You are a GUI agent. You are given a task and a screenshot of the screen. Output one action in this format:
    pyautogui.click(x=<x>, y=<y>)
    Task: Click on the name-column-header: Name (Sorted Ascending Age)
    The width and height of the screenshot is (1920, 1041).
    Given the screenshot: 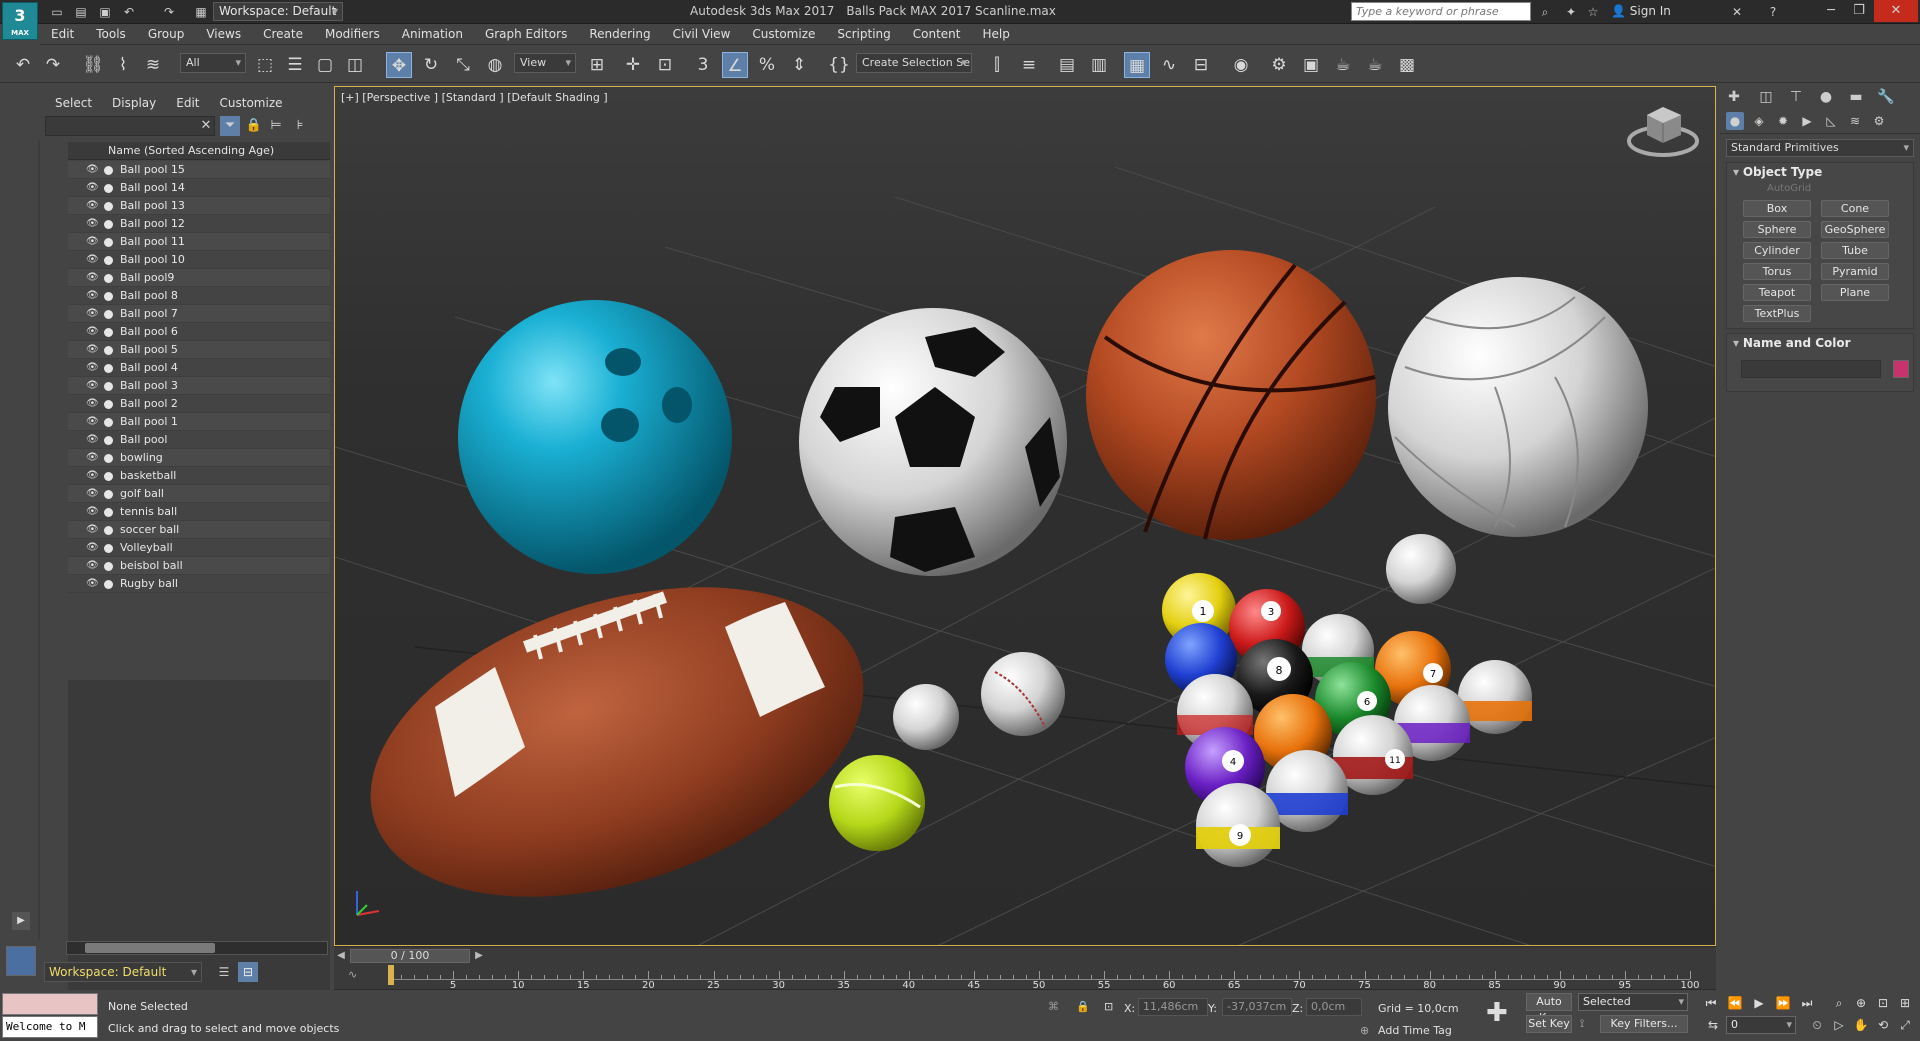 What is the action you would take?
    pyautogui.click(x=199, y=151)
    